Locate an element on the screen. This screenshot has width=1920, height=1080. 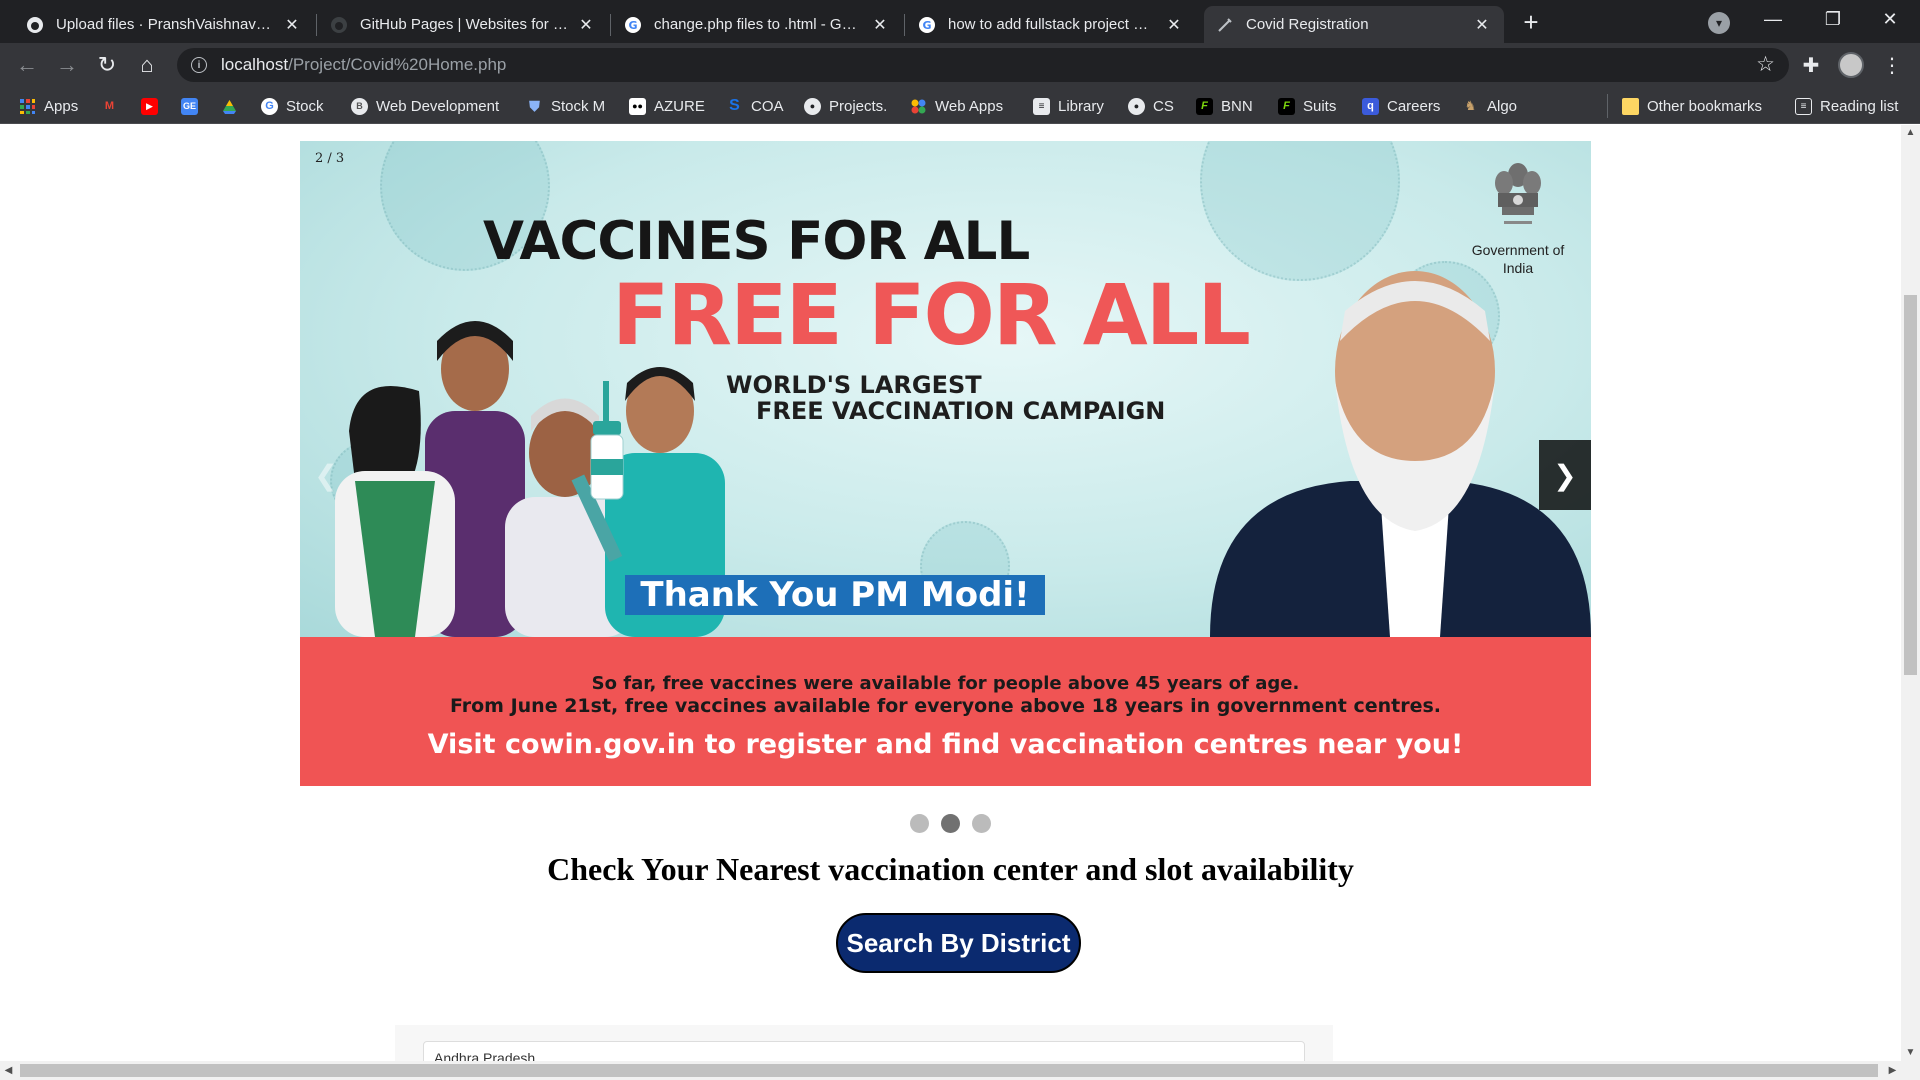
bookmark-projects: ● Projects. is located at coordinates (845, 106).